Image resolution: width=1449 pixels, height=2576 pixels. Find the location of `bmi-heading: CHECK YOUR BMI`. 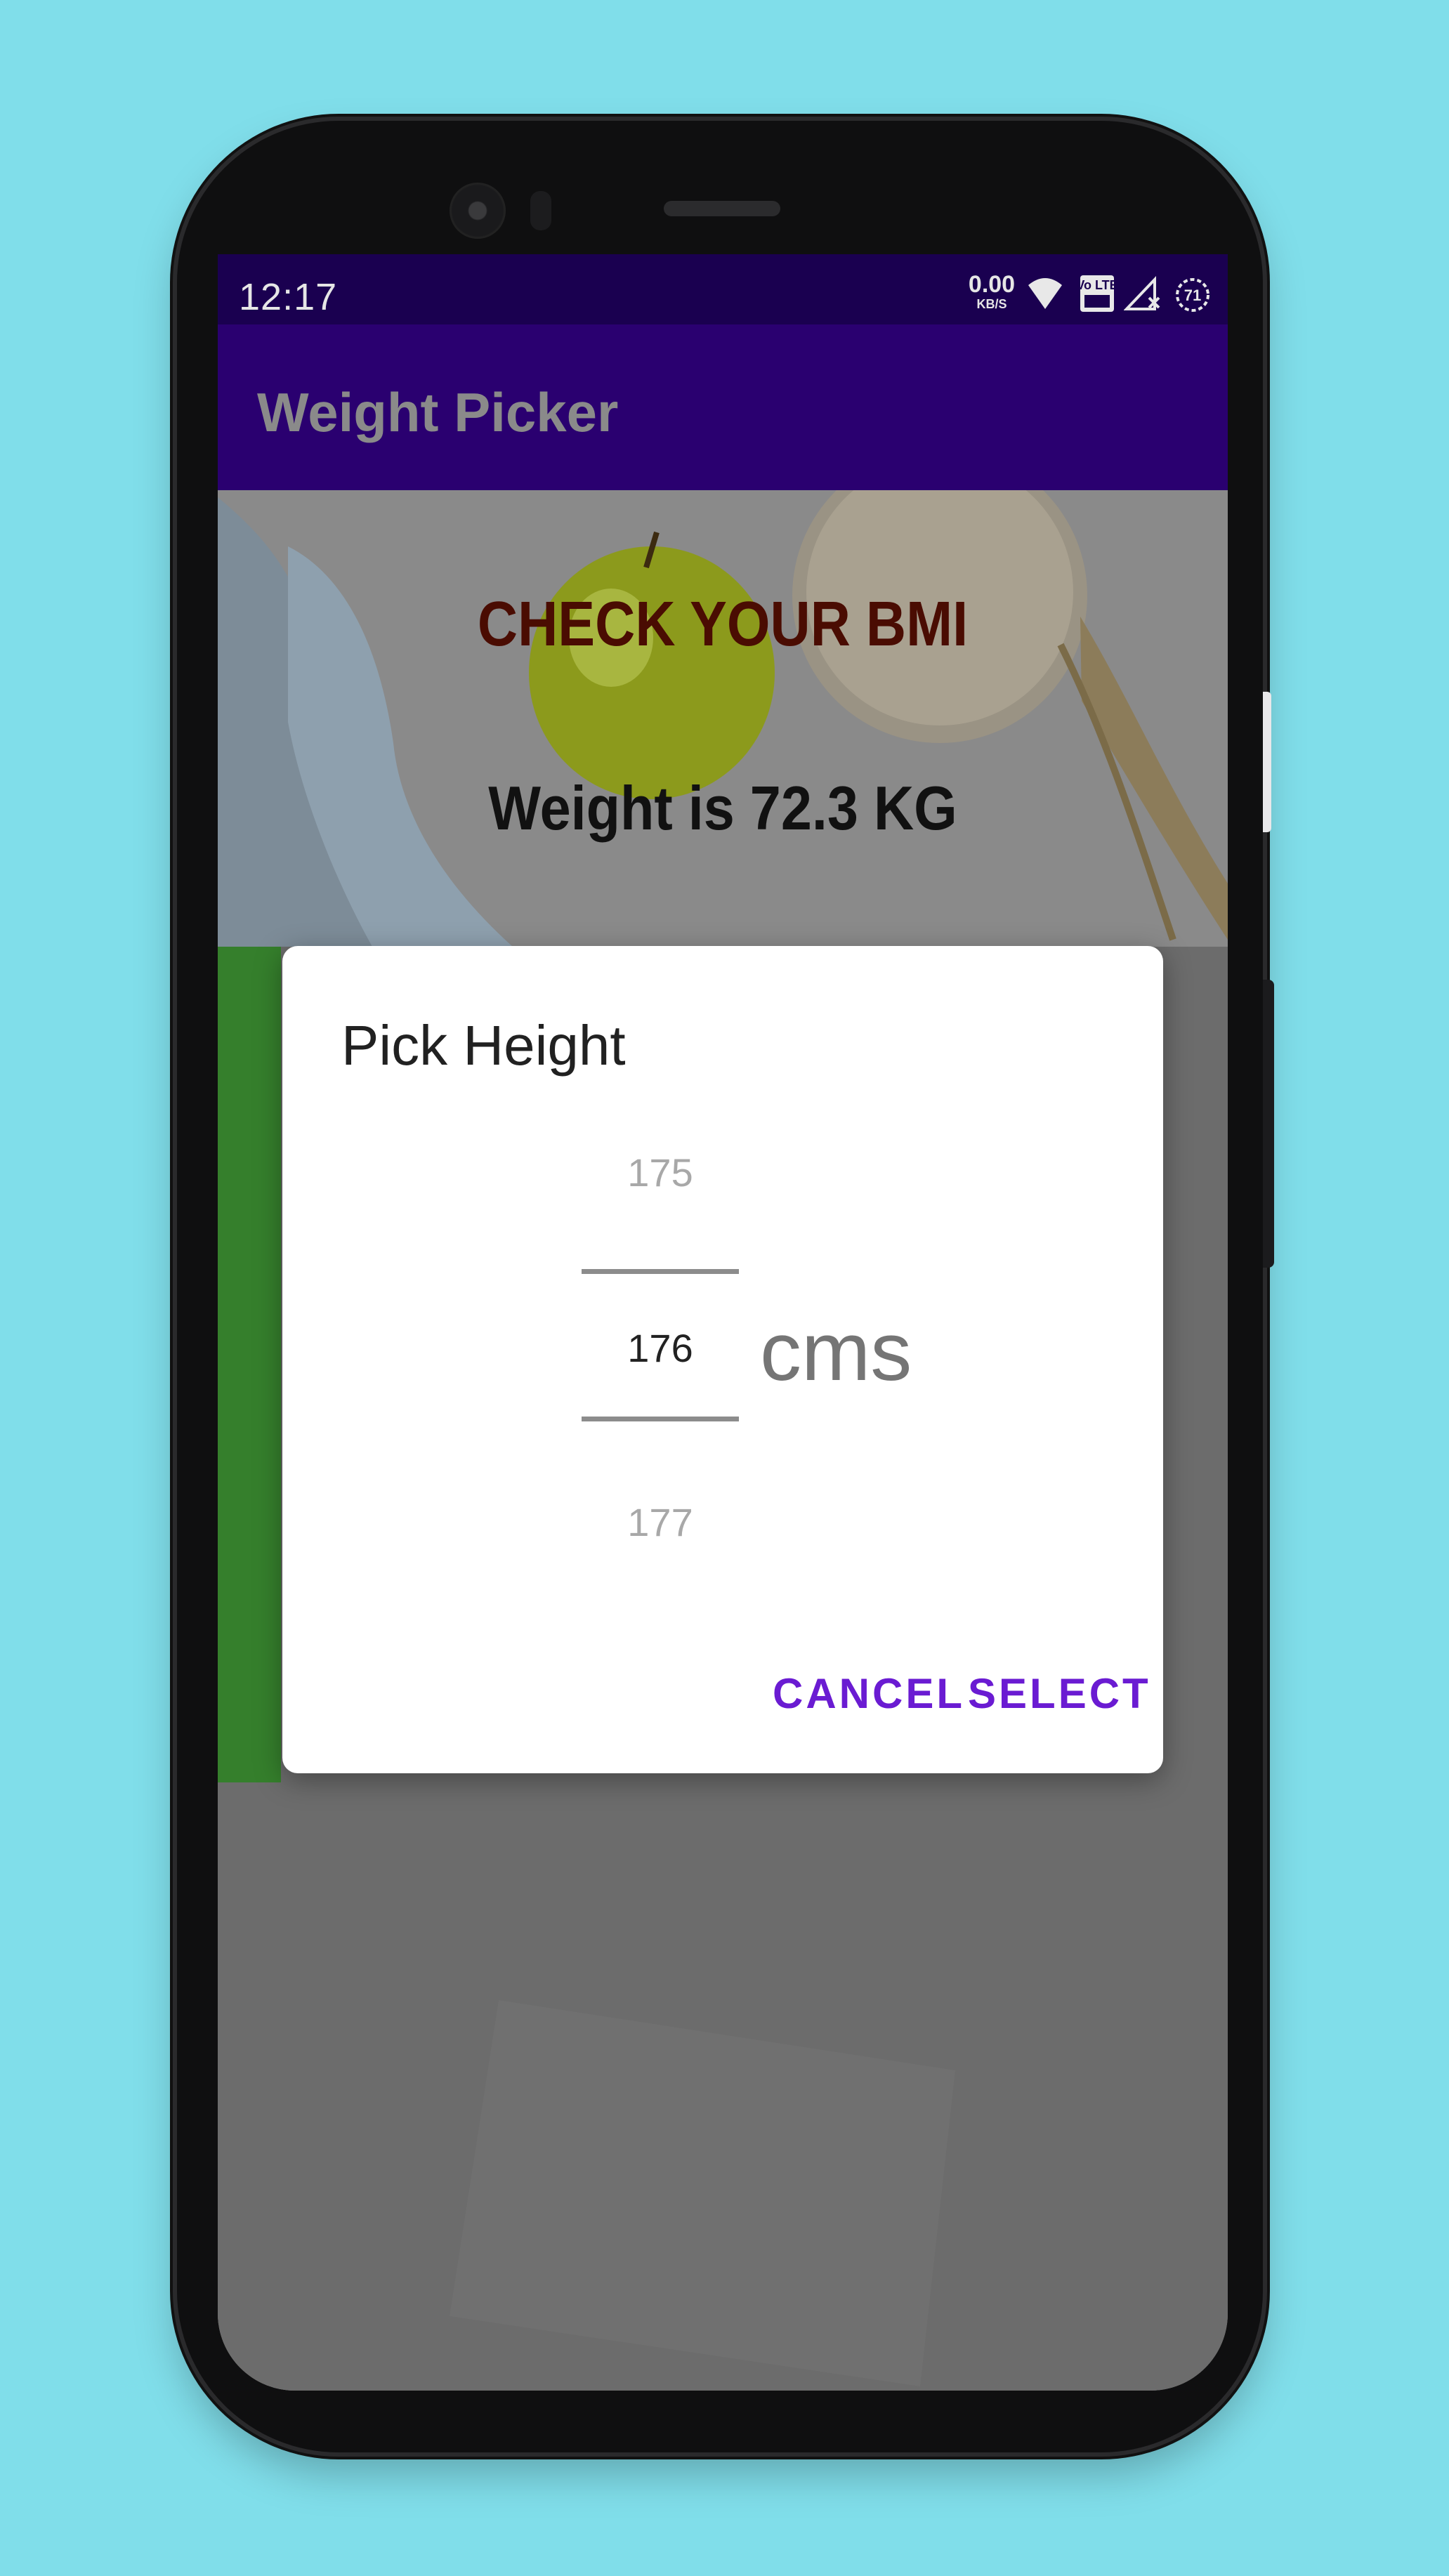

bmi-heading: CHECK YOUR BMI is located at coordinates (723, 624).